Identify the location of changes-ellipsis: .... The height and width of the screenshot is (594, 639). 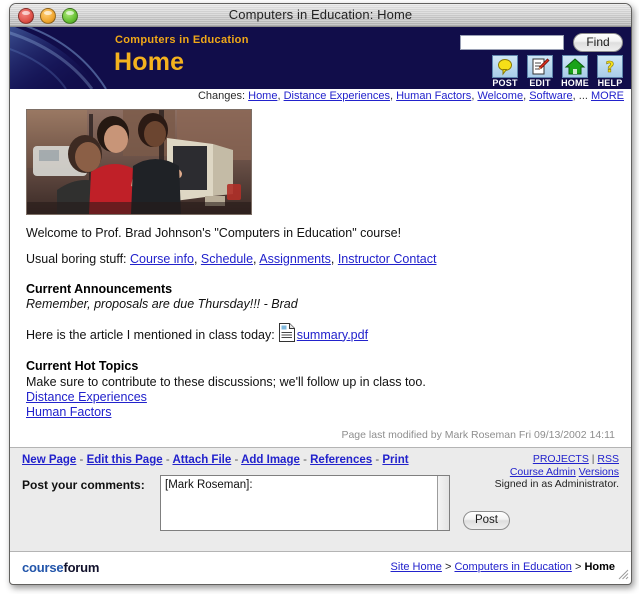
(583, 96).